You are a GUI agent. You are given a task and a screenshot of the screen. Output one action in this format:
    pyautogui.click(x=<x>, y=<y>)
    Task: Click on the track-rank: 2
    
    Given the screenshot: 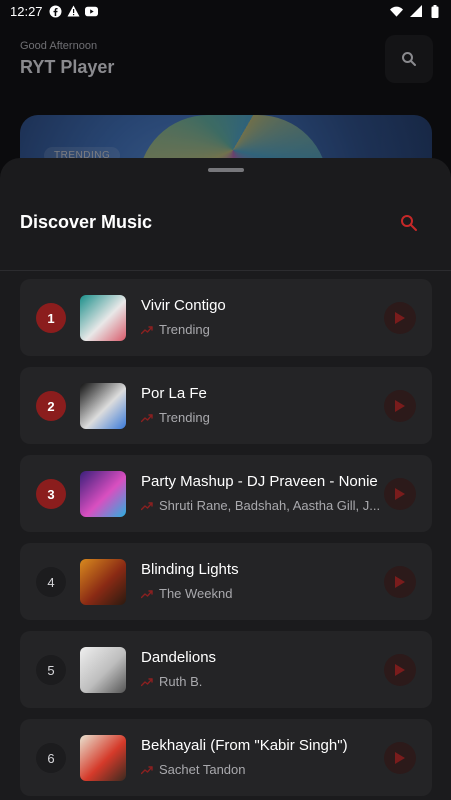 What is the action you would take?
    pyautogui.click(x=51, y=406)
    